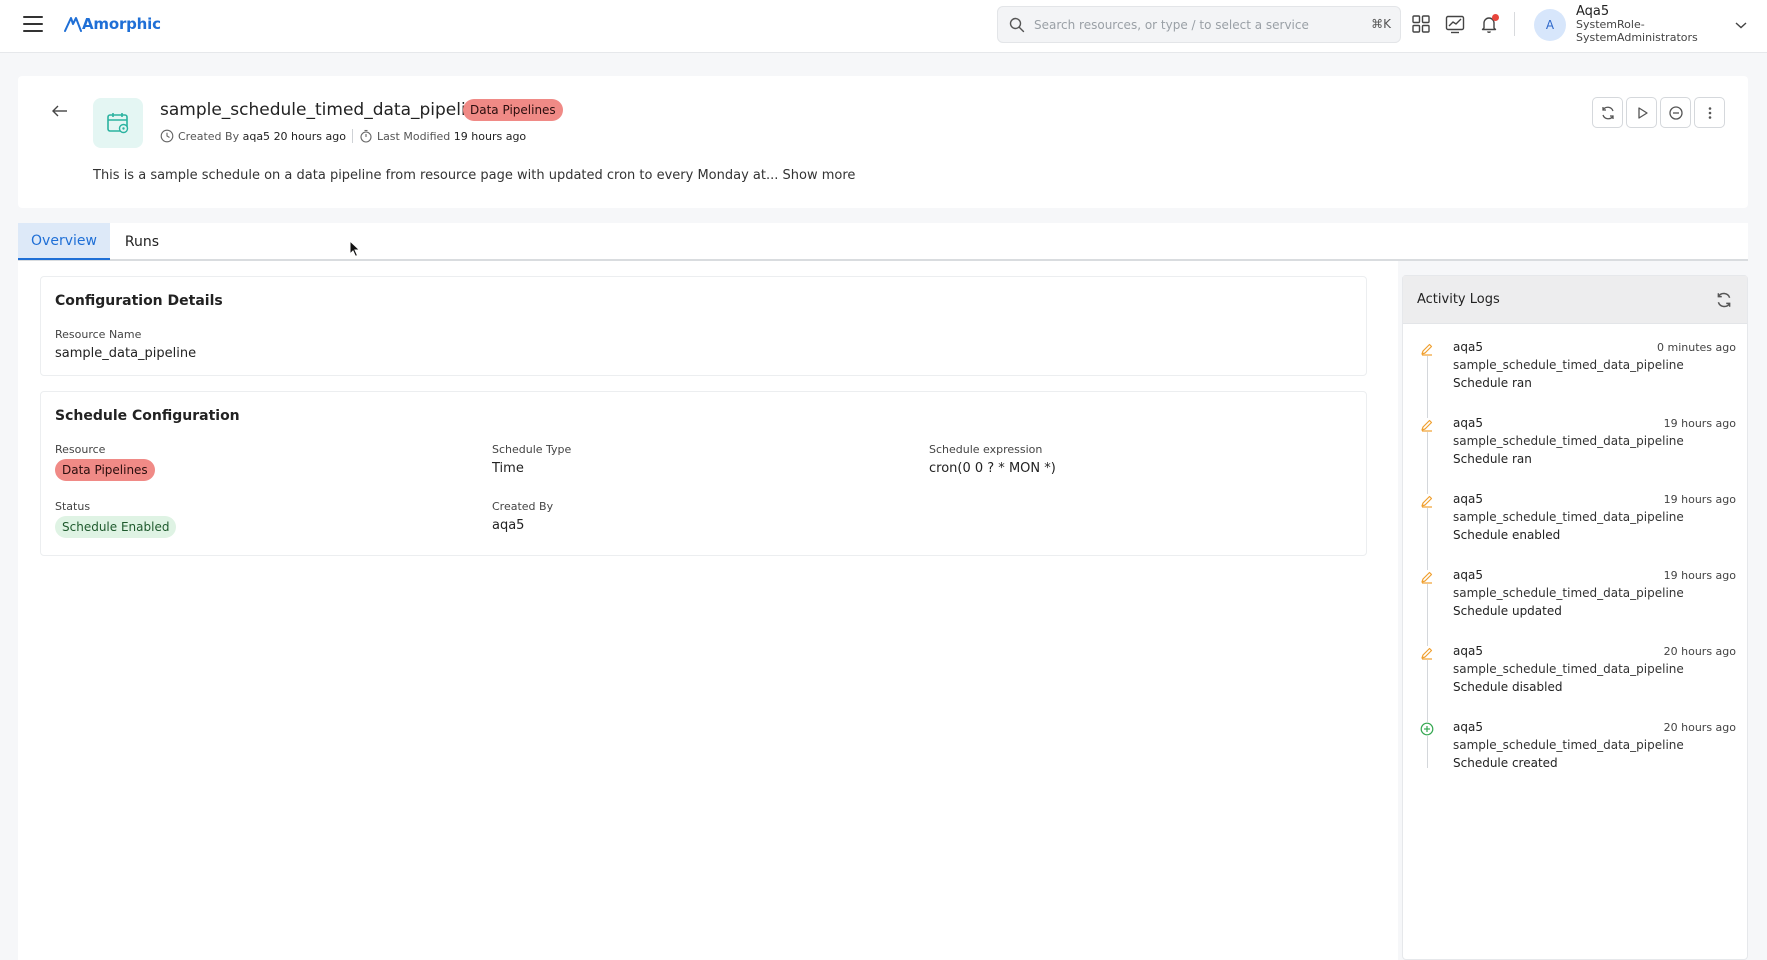  What do you see at coordinates (64, 241) in the screenshot?
I see `tab-overview: Overview` at bounding box center [64, 241].